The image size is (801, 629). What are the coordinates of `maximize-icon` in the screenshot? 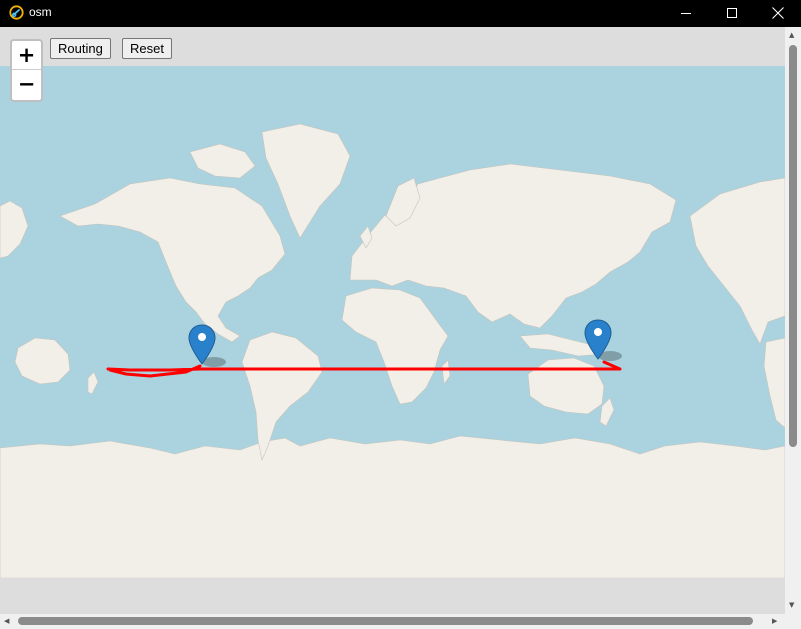 It's located at (732, 13).